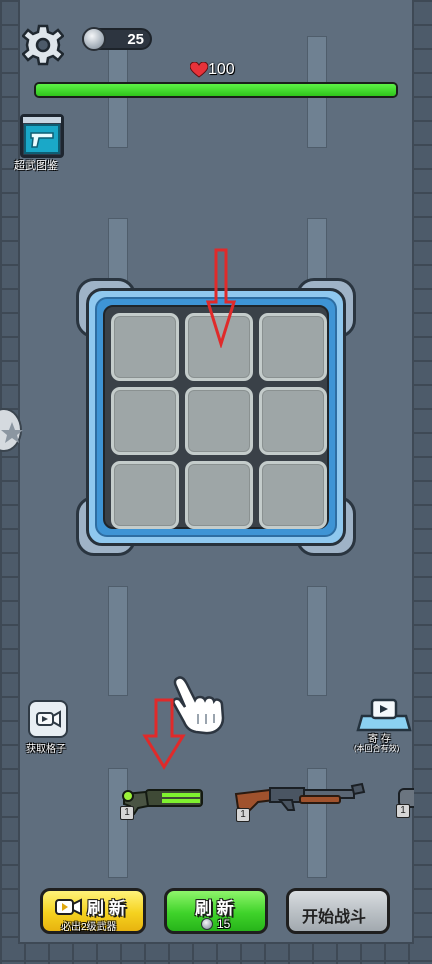 The width and height of the screenshot is (432, 964). What do you see at coordinates (46, 749) in the screenshot?
I see `get-grid-label: 获取格子` at bounding box center [46, 749].